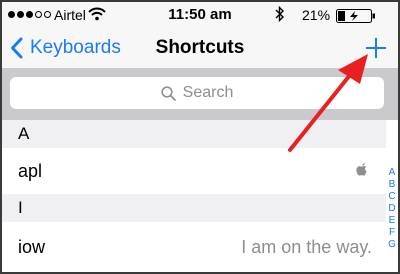 This screenshot has height=274, width=400. What do you see at coordinates (30, 171) in the screenshot?
I see `shortcut-phrase: apl` at bounding box center [30, 171].